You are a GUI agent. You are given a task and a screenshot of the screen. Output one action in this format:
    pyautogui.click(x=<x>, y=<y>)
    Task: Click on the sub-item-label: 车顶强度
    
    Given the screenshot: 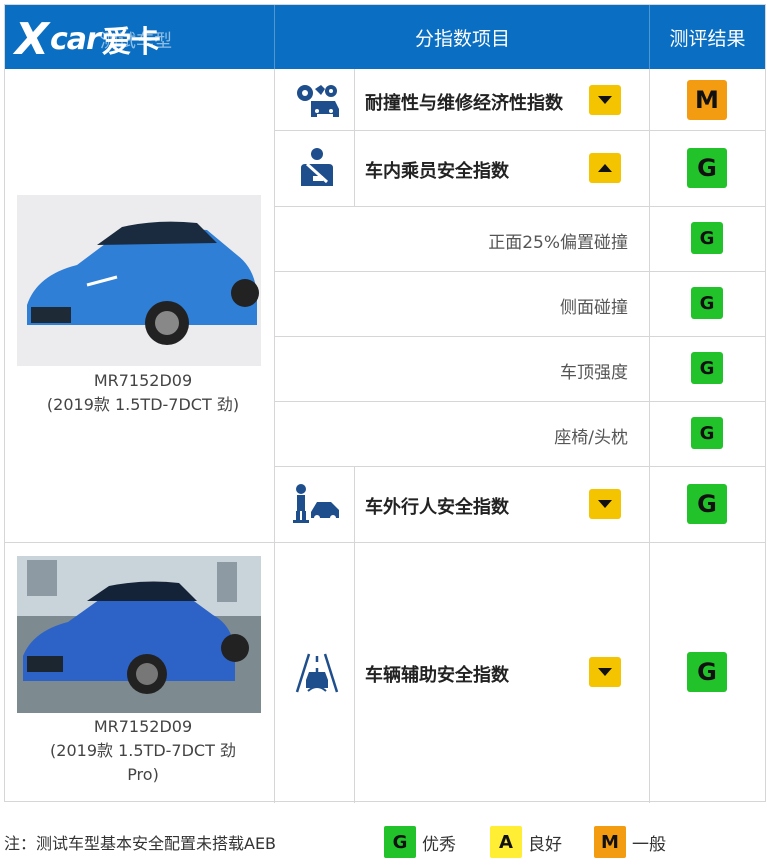 What is the action you would take?
    pyautogui.click(x=594, y=373)
    